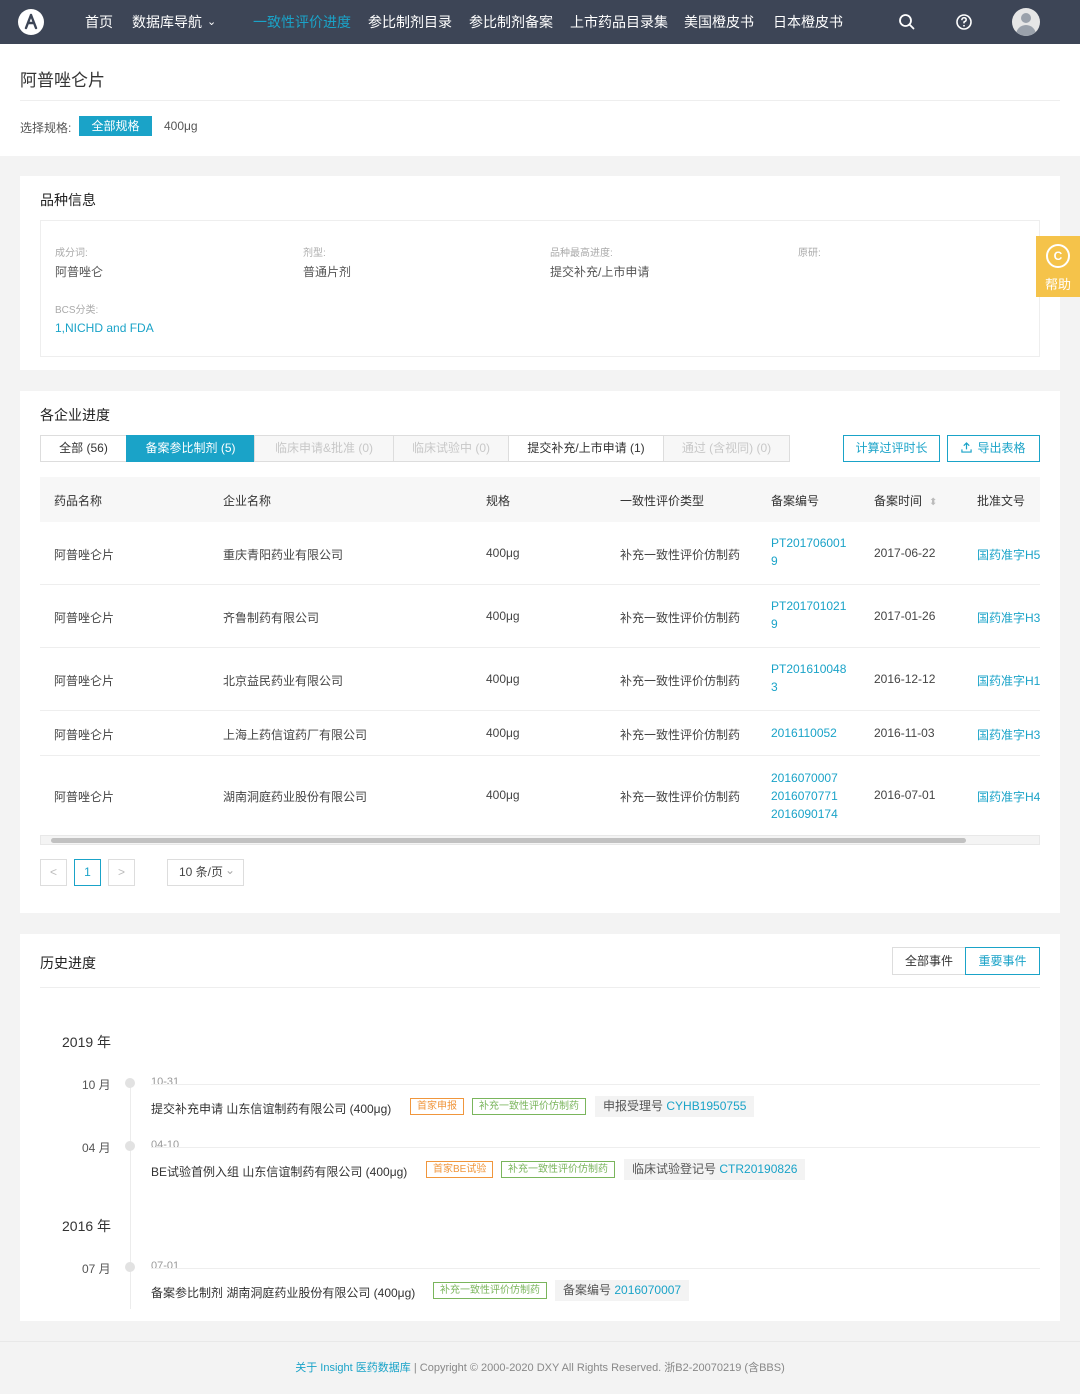 This screenshot has height=1394, width=1080. I want to click on nav-home: 首页, so click(99, 22).